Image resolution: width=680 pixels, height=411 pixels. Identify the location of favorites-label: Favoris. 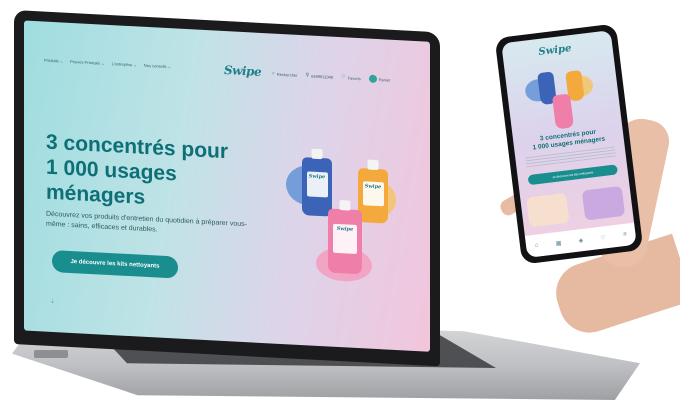
(354, 77).